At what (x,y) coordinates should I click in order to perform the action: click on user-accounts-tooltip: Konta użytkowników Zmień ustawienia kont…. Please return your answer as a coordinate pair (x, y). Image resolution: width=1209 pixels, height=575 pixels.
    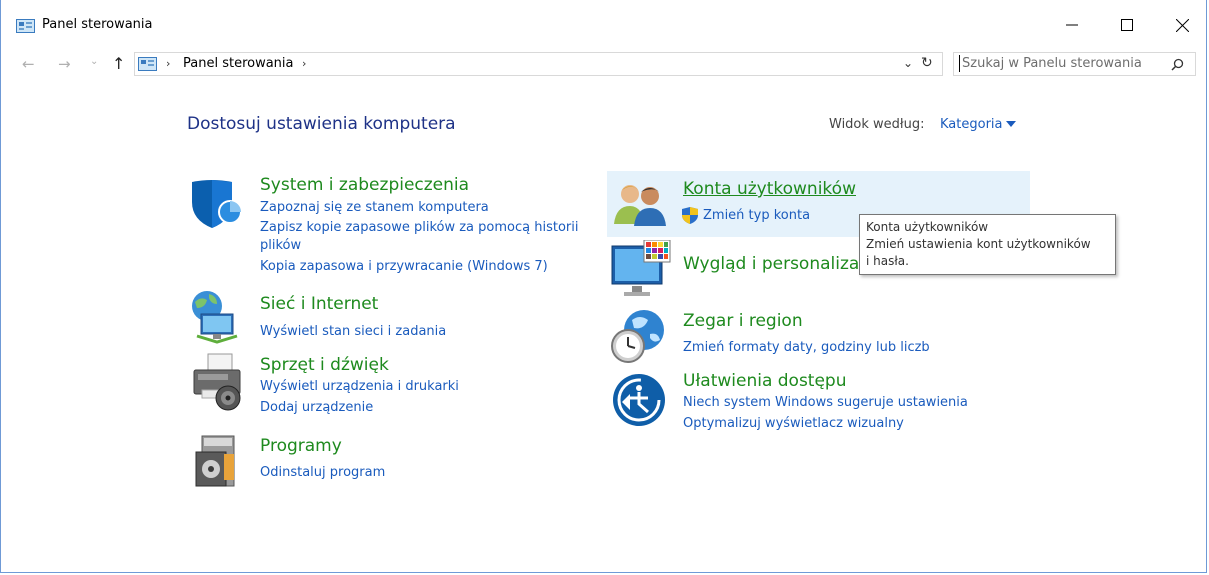
    Looking at the image, I should click on (987, 244).